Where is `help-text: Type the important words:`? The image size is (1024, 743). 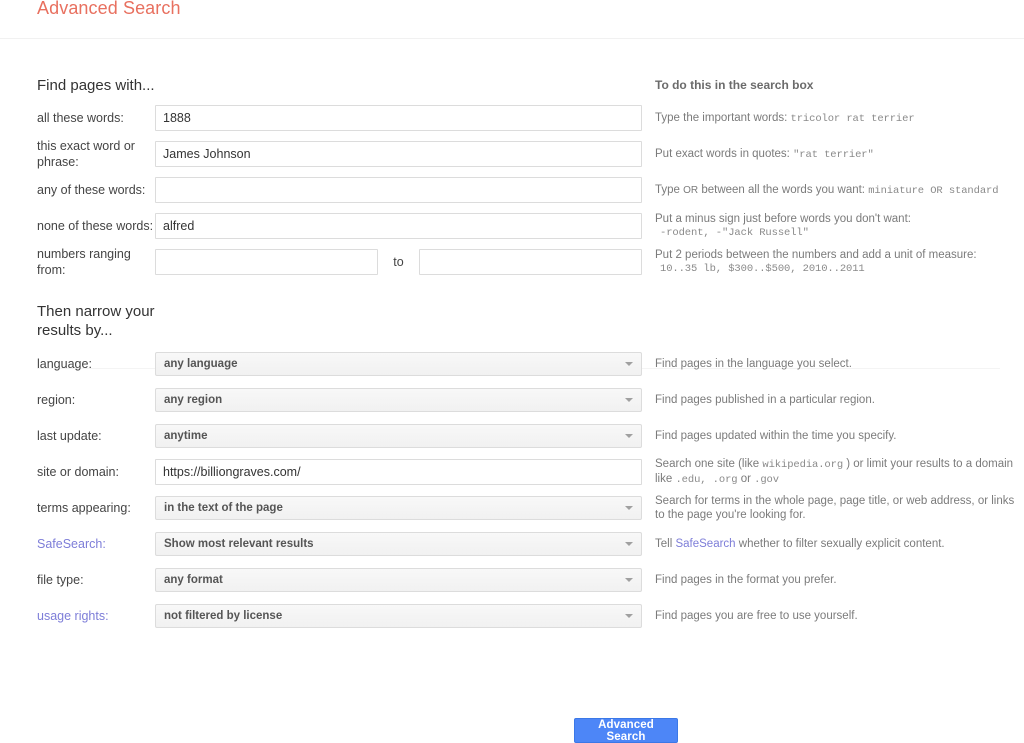 help-text: Type the important words: is located at coordinates (721, 117).